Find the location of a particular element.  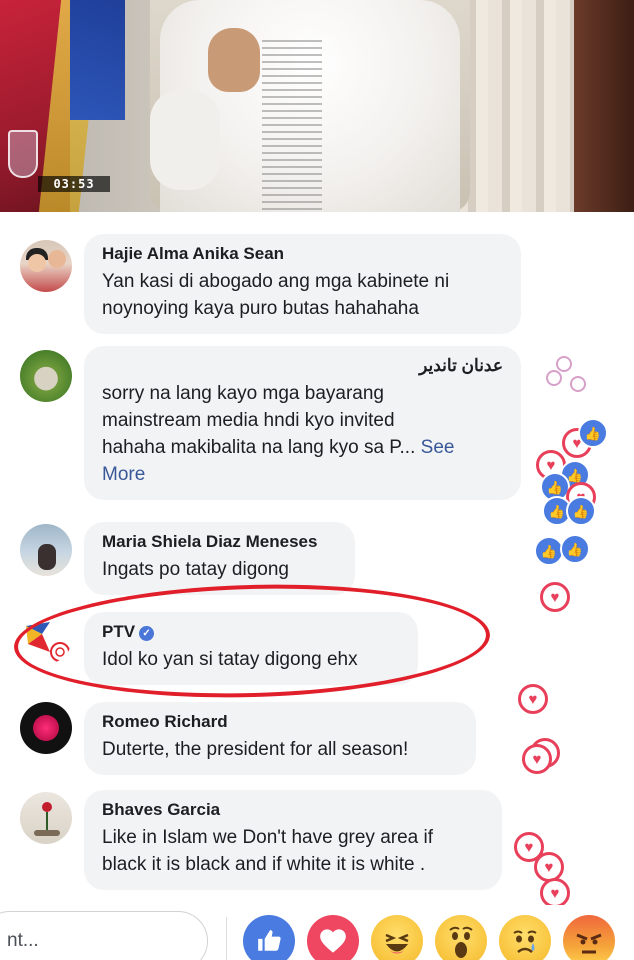

commenter-name: Bhaves Garcia is located at coordinates (293, 810).